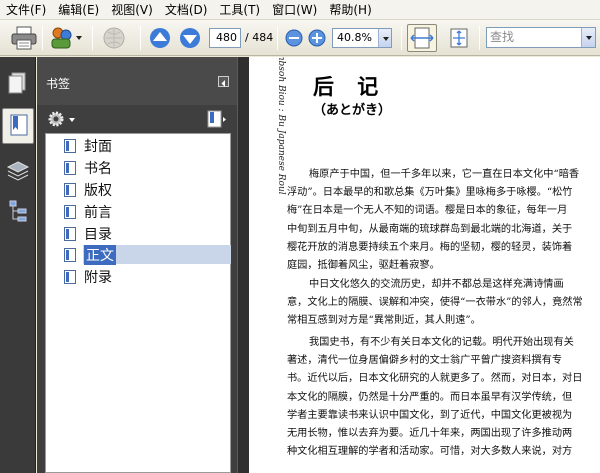 Image resolution: width=600 pixels, height=473 pixels. I want to click on options-gear-icon, so click(62, 119).